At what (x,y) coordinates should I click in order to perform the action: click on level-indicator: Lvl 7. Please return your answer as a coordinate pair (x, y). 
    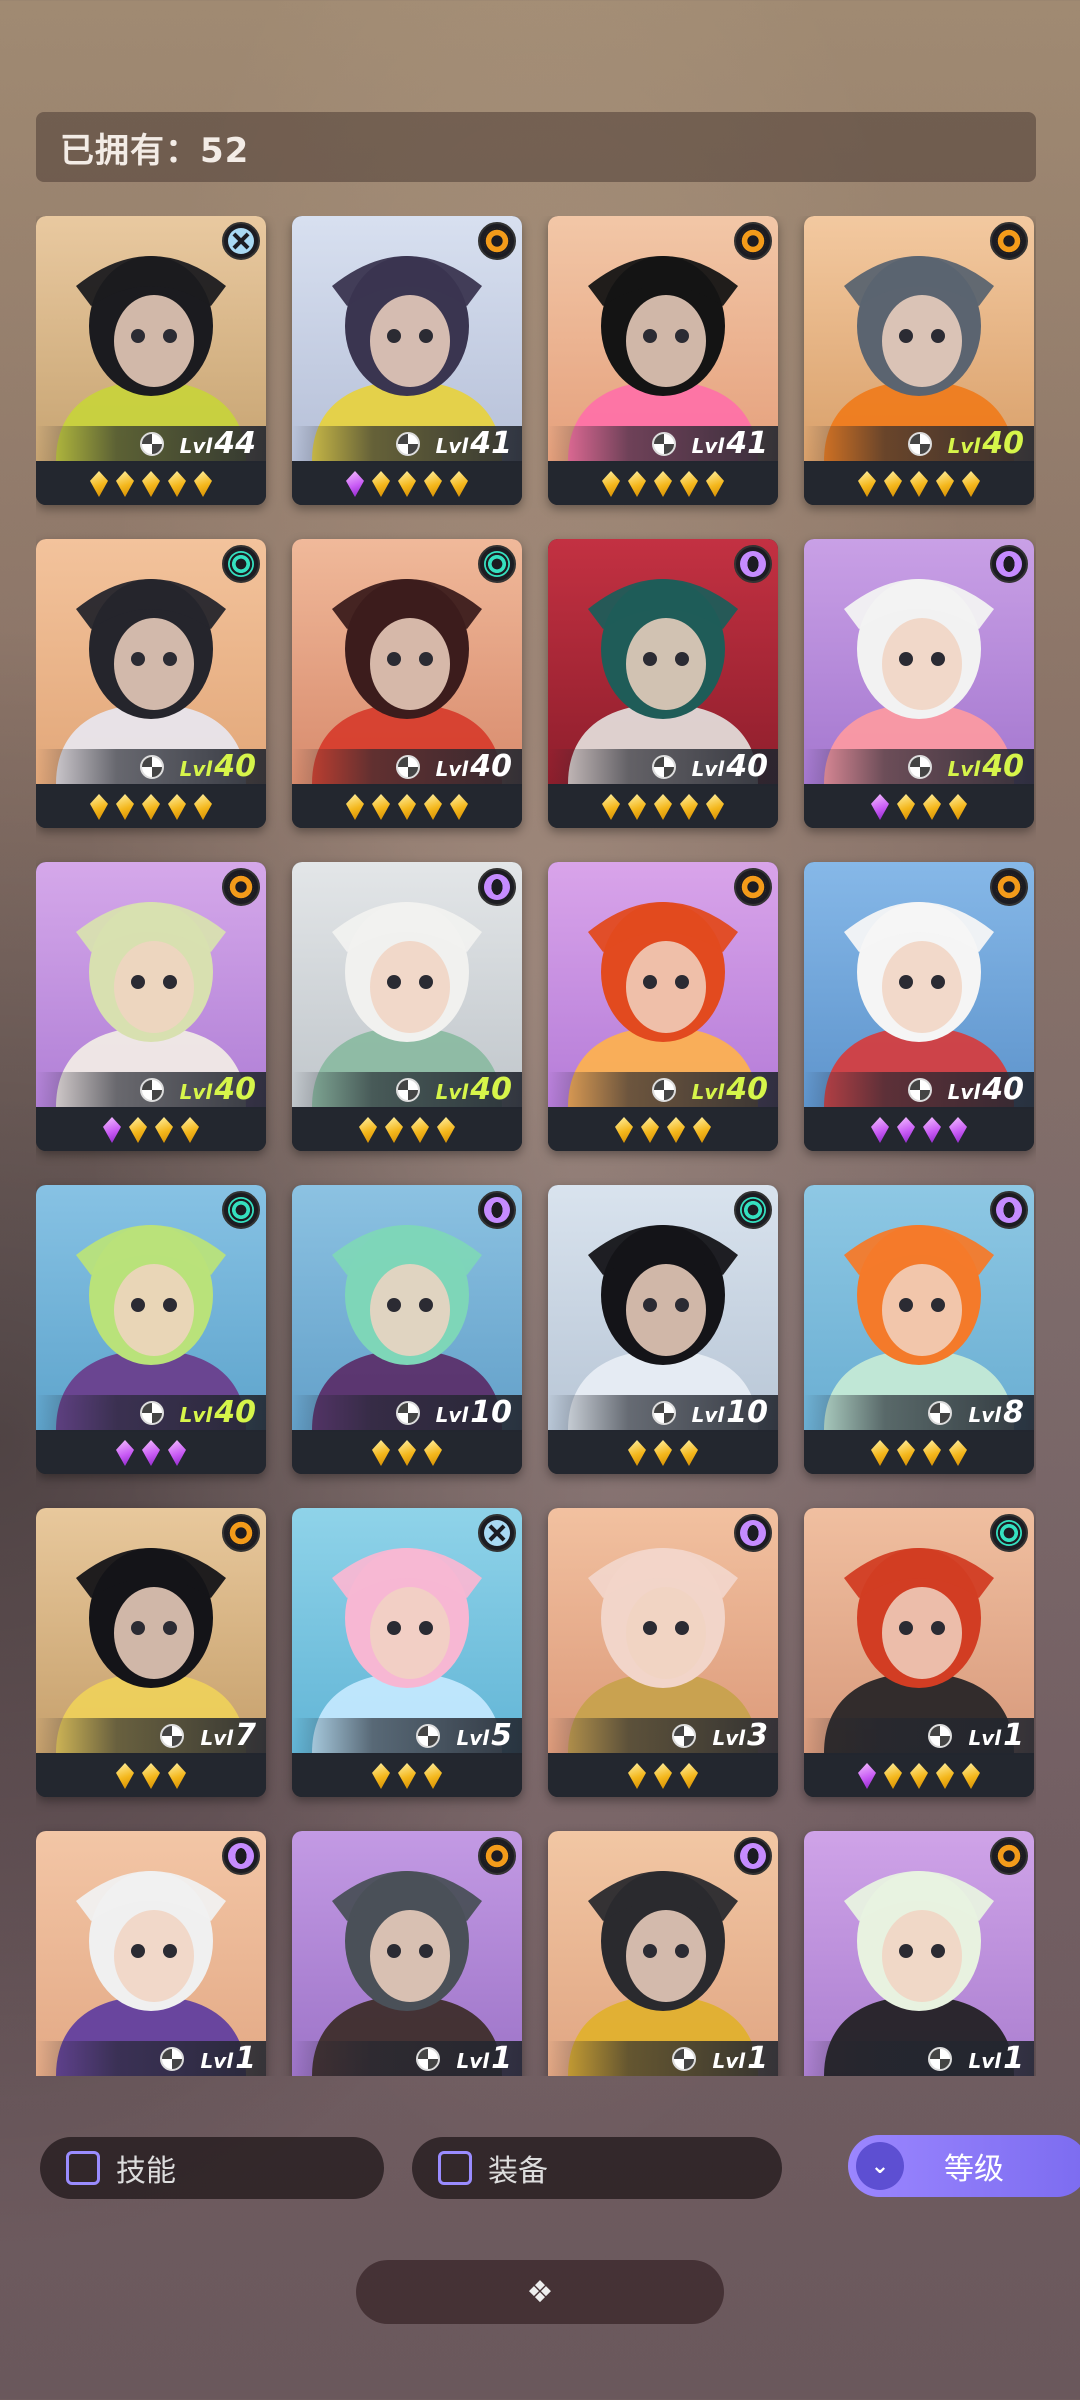
    Looking at the image, I should click on (208, 1736).